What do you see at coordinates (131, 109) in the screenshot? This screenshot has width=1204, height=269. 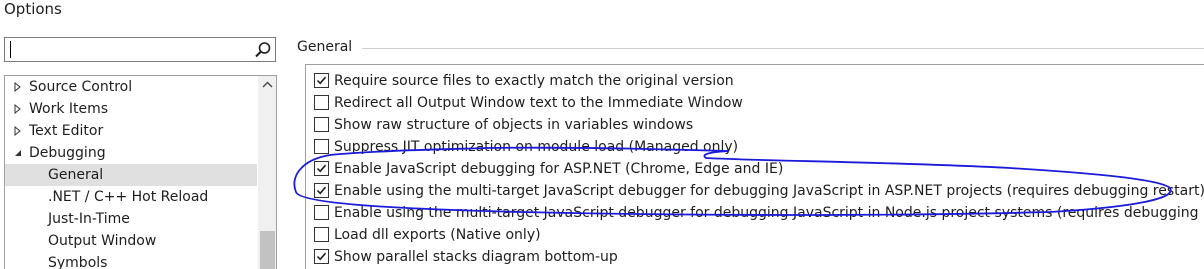 I see `tree-item-work-items: Work Items` at bounding box center [131, 109].